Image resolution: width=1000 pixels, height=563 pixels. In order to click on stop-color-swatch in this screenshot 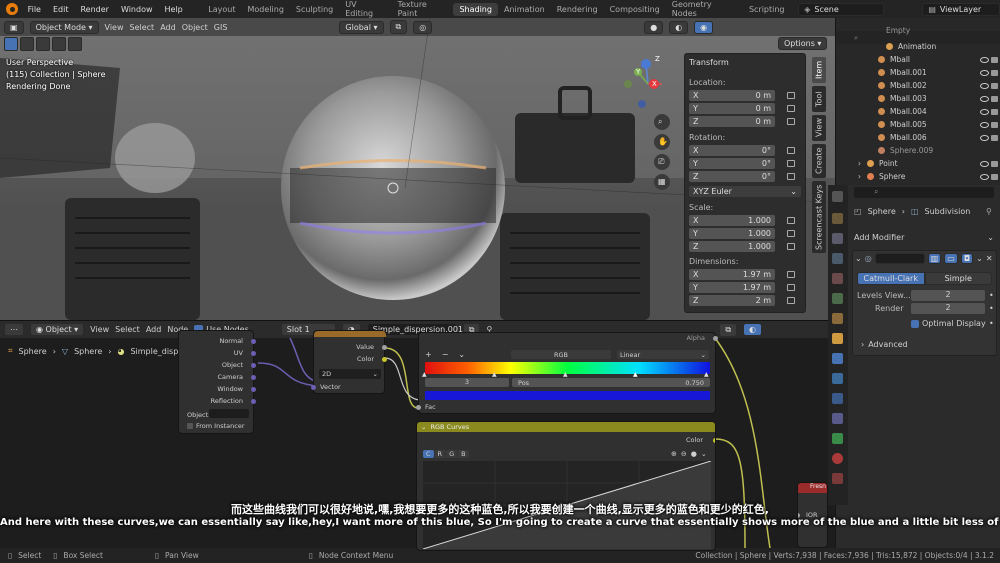, I will do `click(567, 395)`.